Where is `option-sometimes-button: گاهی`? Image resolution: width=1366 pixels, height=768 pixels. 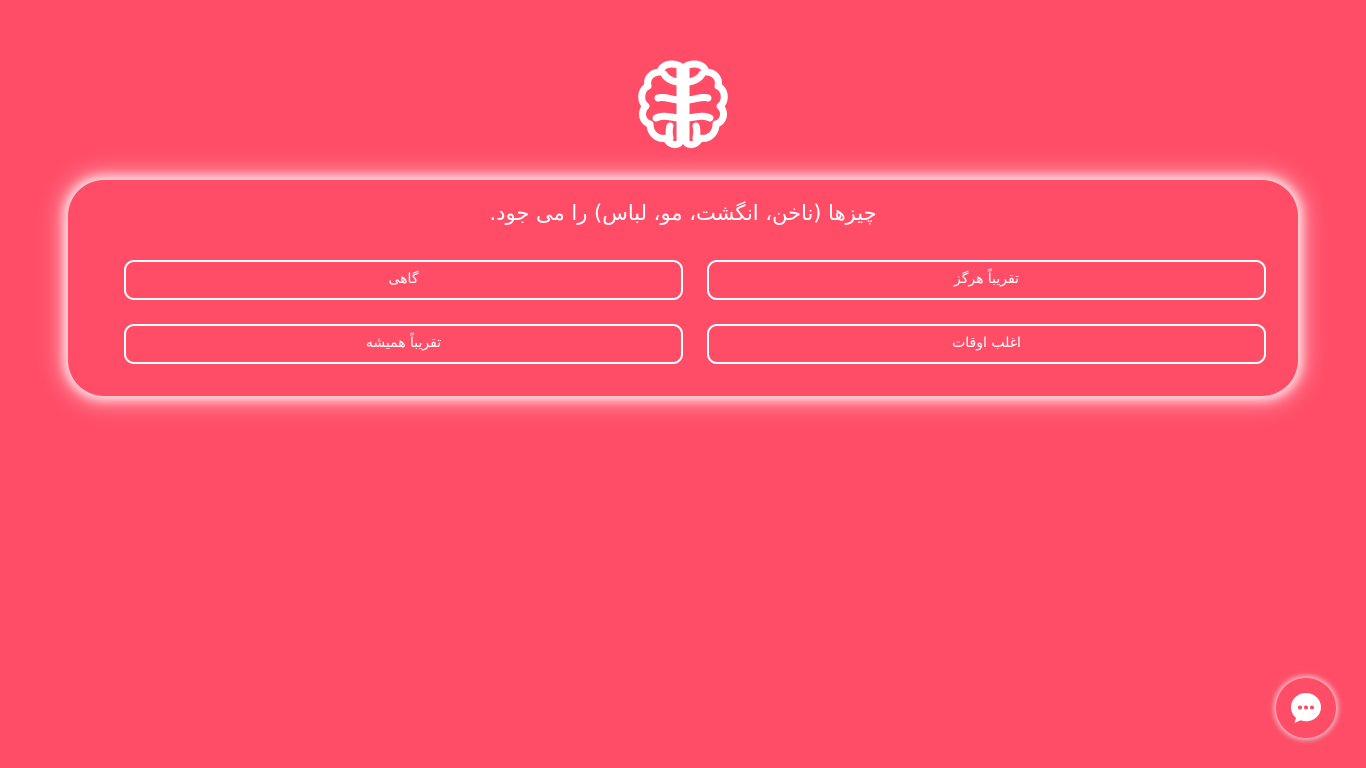
option-sometimes-button: گاهی is located at coordinates (403, 280).